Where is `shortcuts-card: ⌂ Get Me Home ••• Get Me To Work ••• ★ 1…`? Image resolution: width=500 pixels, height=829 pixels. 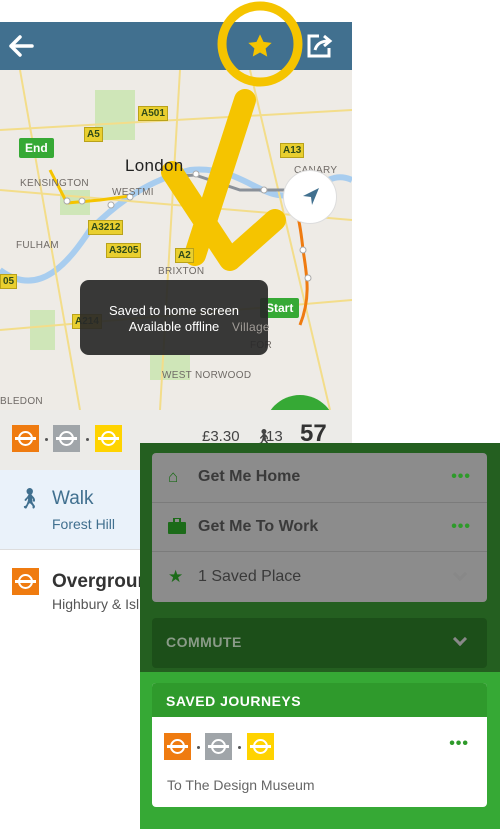
shortcuts-card: ⌂ Get Me Home ••• Get Me To Work ••• ★ 1… is located at coordinates (319, 527).